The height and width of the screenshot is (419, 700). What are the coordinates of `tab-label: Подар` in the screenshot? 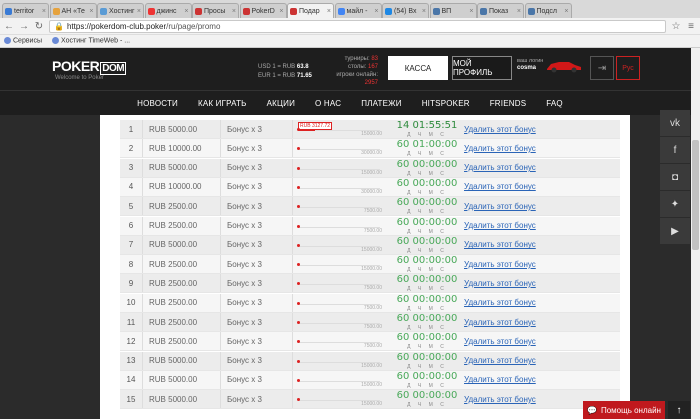 It's located at (309, 11).